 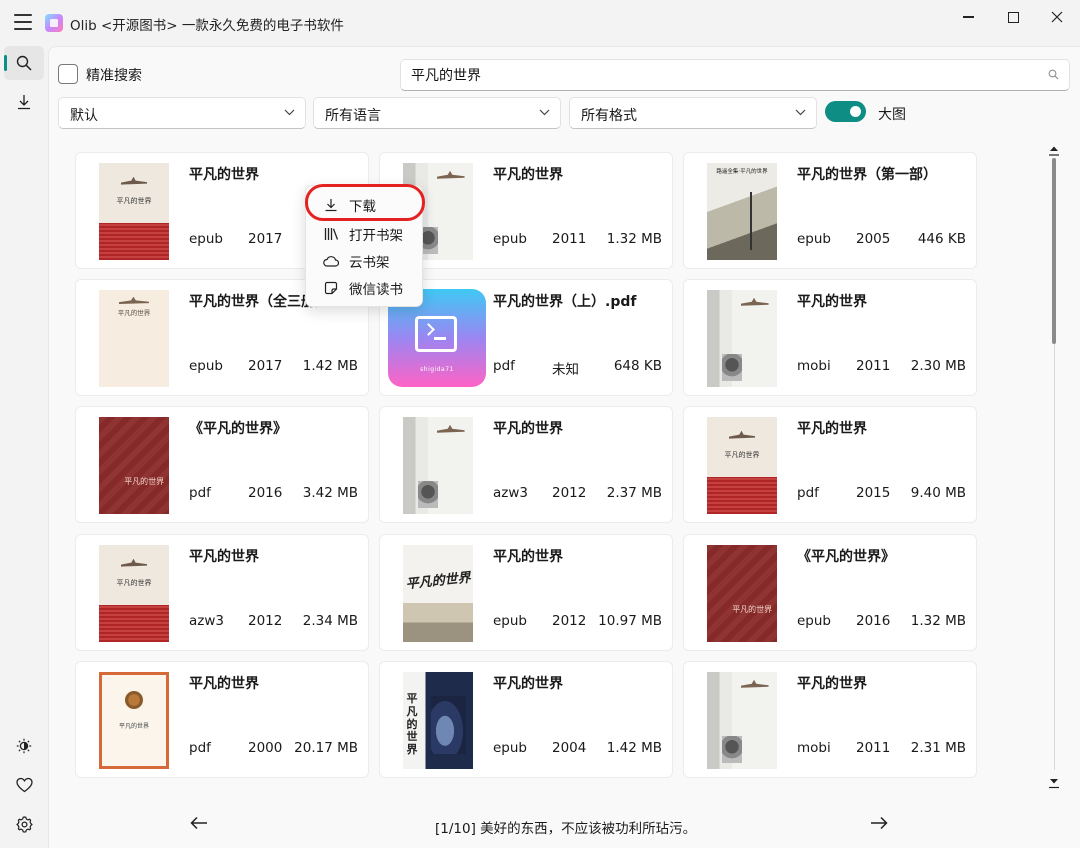 I want to click on book-year: 2012, so click(x=265, y=621).